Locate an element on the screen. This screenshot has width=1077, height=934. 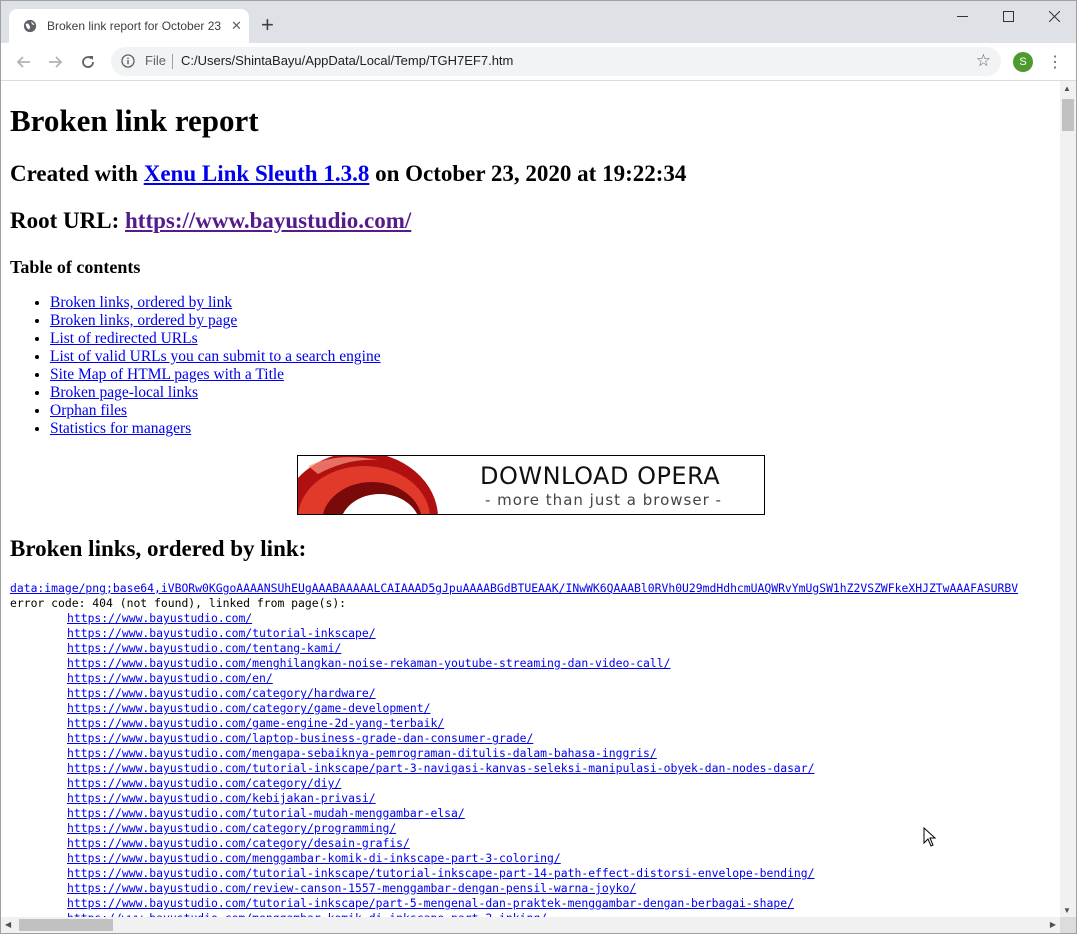
toc-link-orphan-files: Orphan files is located at coordinates (88, 410).